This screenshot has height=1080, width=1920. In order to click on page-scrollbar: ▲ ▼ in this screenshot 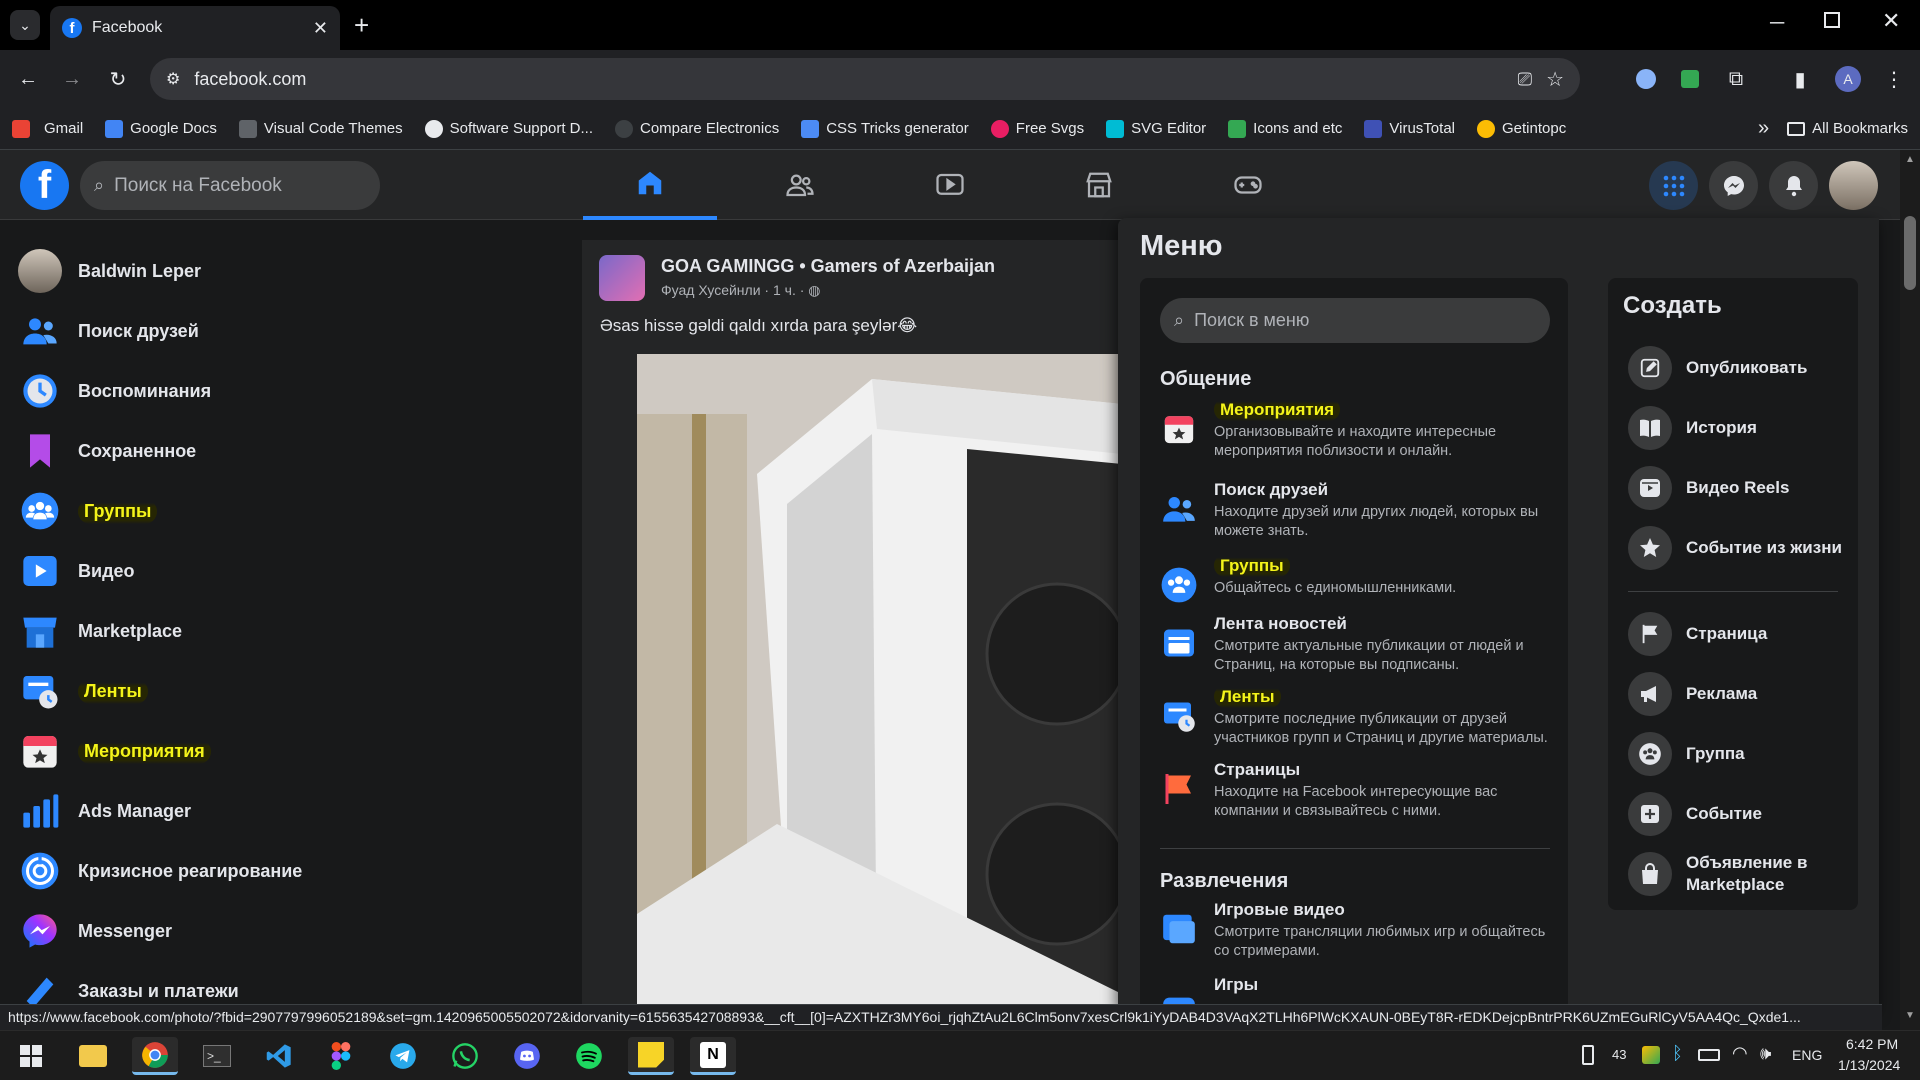, I will do `click(1910, 590)`.